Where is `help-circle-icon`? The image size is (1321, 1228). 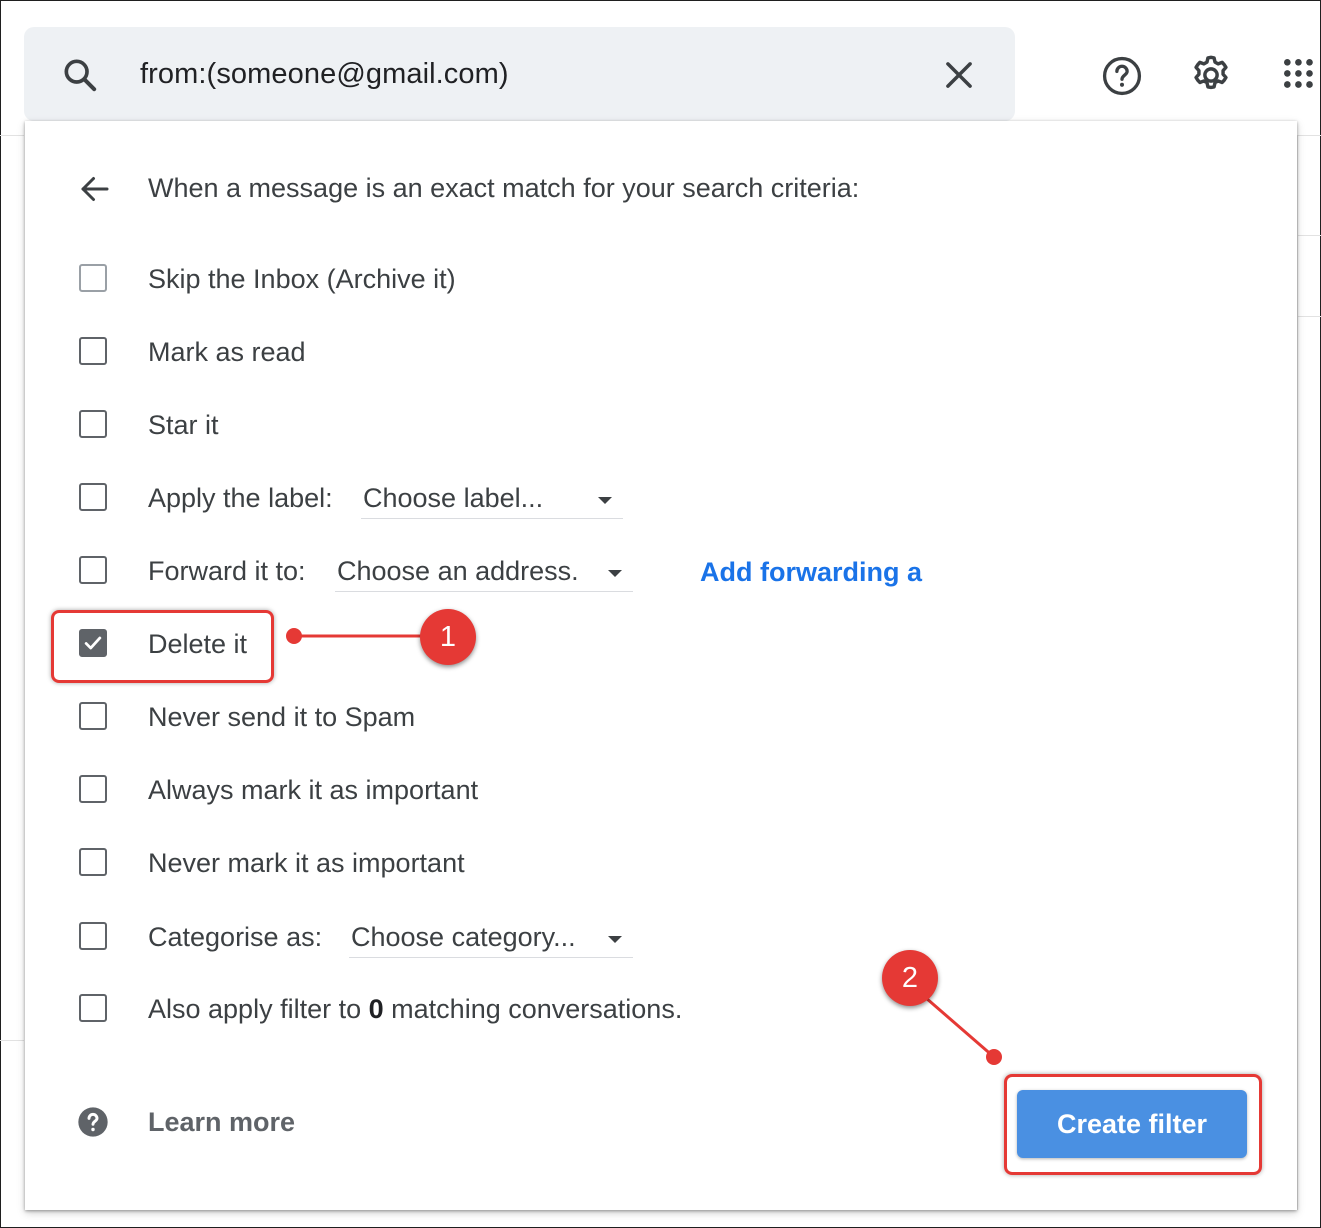 help-circle-icon is located at coordinates (93, 1122).